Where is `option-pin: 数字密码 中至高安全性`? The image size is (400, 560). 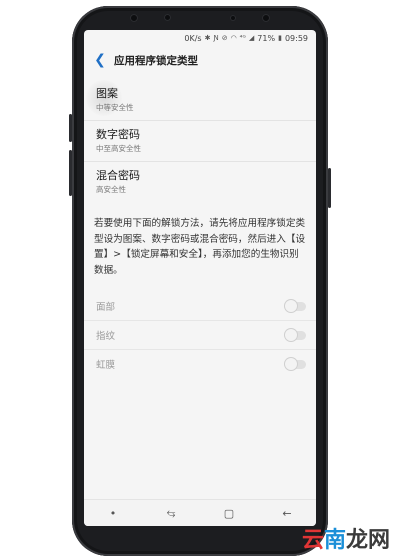
option-pin: 数字密码 中至高安全性 is located at coordinates (200, 140).